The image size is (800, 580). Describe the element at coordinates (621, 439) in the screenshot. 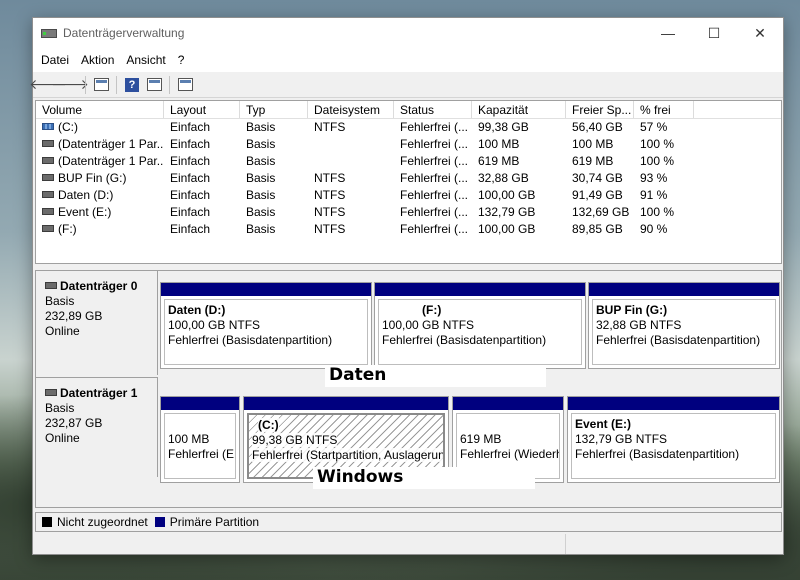

I see `partition-size: 132,79 GB NTFS` at that location.